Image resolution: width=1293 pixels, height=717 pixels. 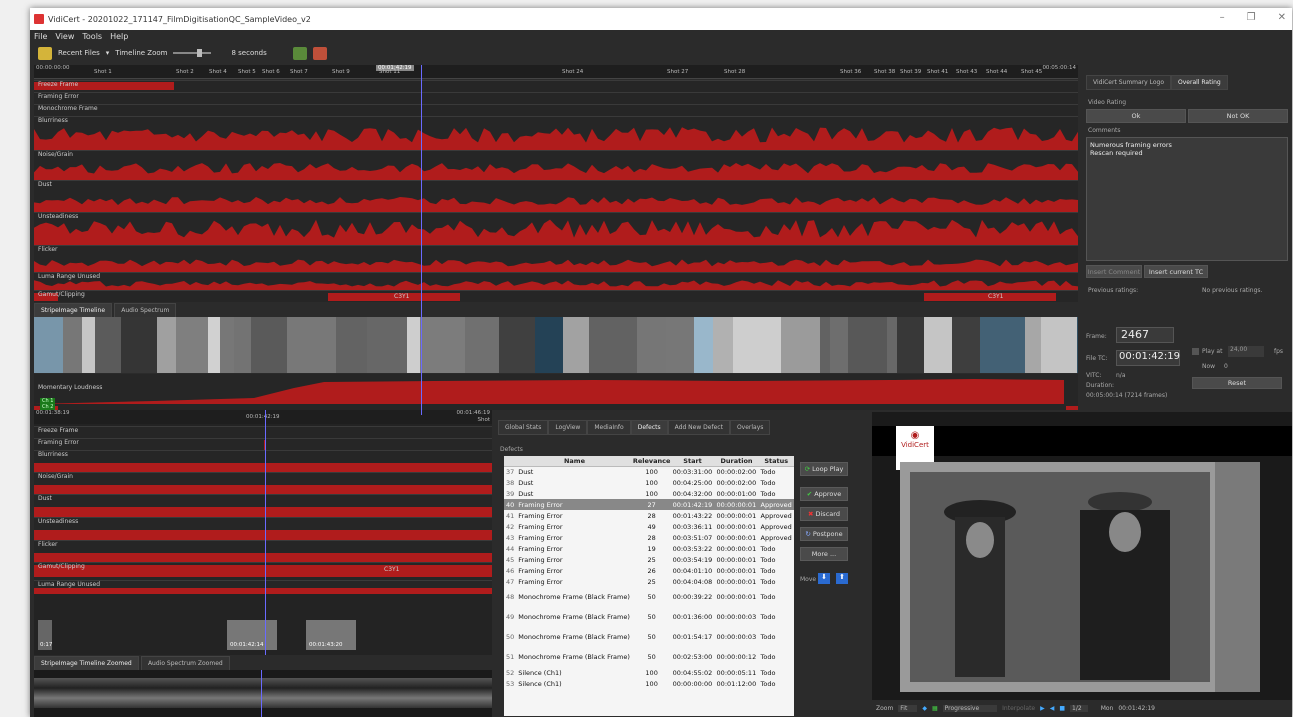 What do you see at coordinates (247, 72) in the screenshot?
I see `shot-marker: Shot 5` at bounding box center [247, 72].